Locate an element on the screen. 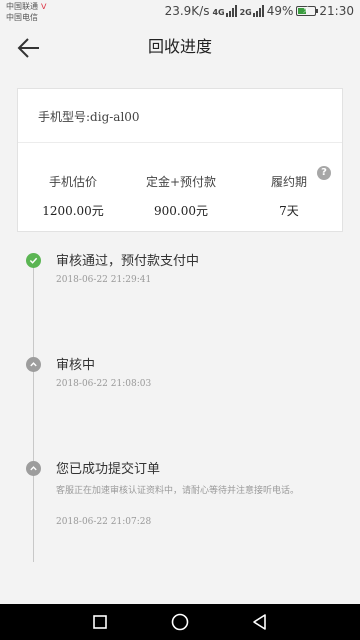  recent-apps-icon is located at coordinates (100, 622).